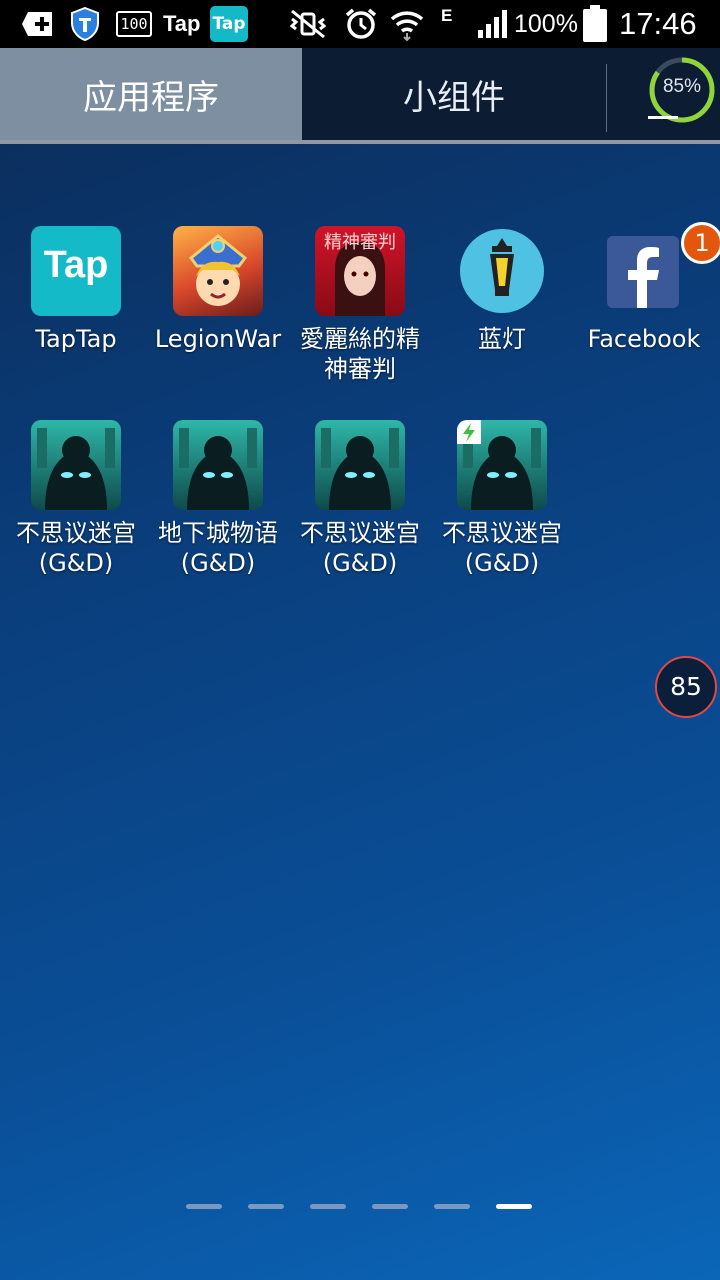 This screenshot has width=720, height=1280. Describe the element at coordinates (360, 142) in the screenshot. I see `tab-underline` at that location.